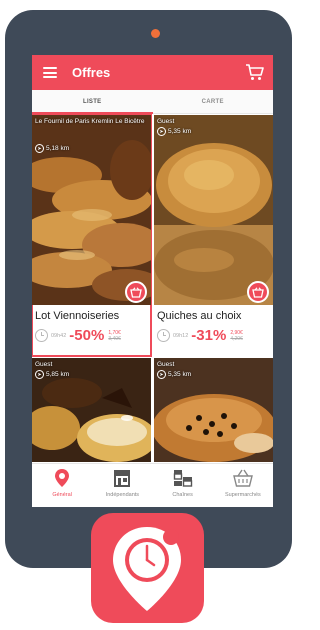 The height and width of the screenshot is (630, 320). Describe the element at coordinates (209, 335) in the screenshot. I see `discount-badge: -31%` at that location.